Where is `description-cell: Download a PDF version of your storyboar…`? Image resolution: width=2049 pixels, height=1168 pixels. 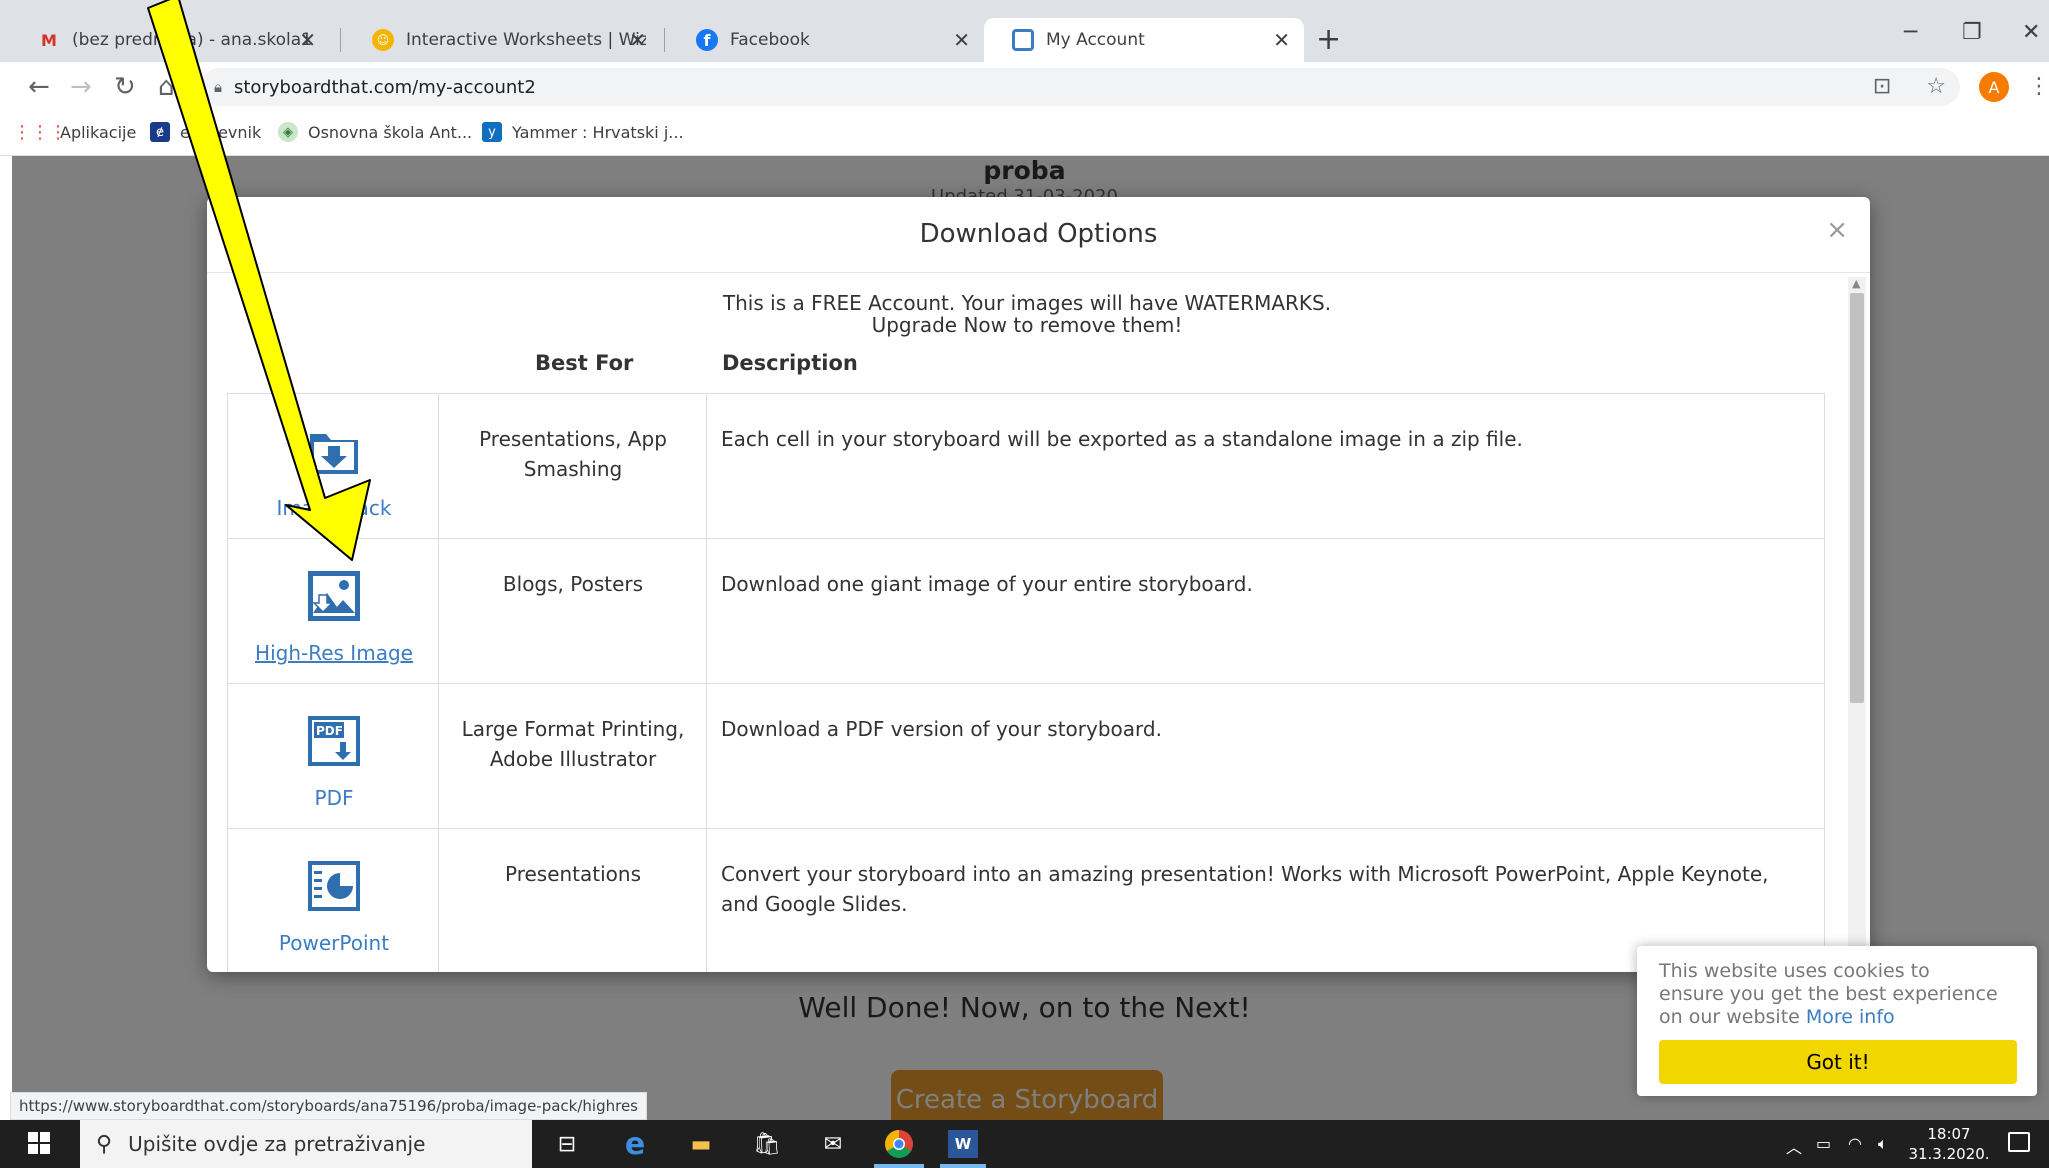 description-cell: Download a PDF version of your storyboar… is located at coordinates (1266, 756).